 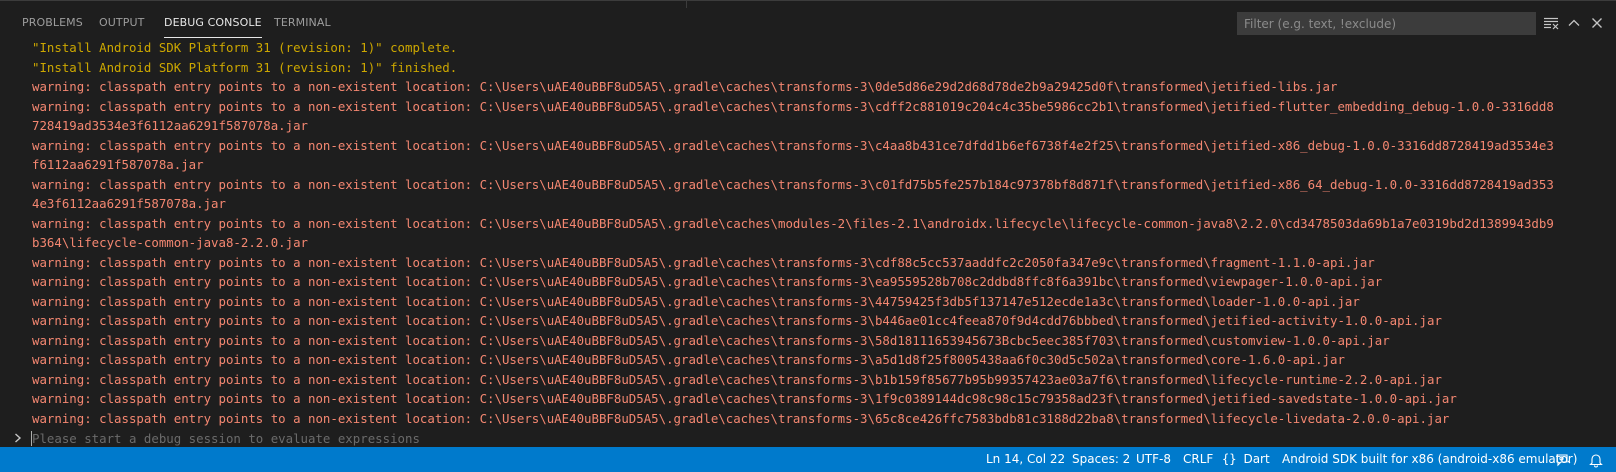 I want to click on chevron-right-icon, so click(x=18, y=438).